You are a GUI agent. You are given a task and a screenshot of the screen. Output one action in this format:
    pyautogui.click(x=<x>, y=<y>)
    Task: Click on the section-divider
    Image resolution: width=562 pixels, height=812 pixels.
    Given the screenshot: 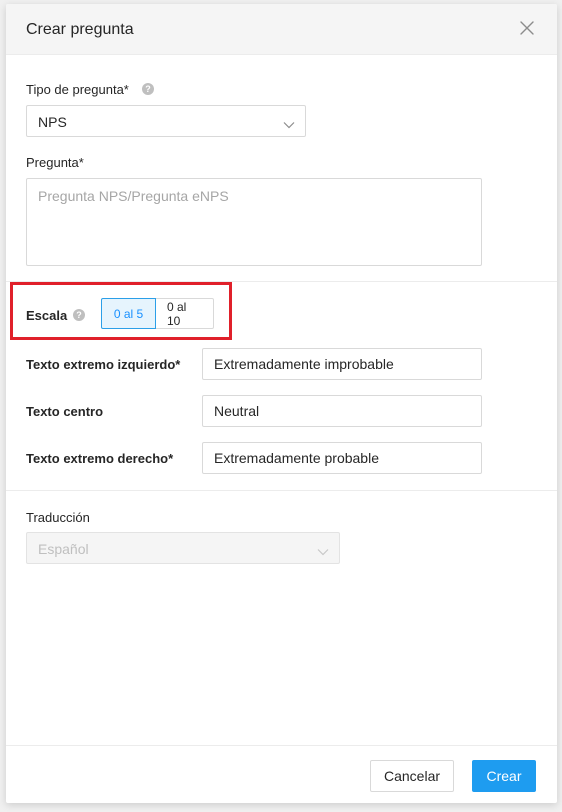 What is the action you would take?
    pyautogui.click(x=281, y=490)
    